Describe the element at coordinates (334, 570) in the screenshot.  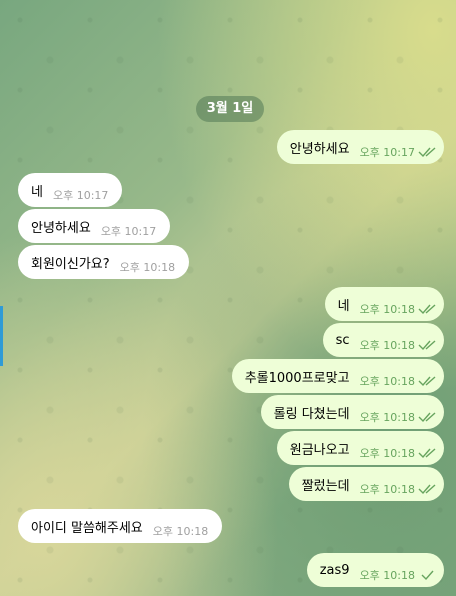
I see `message-text: zas9` at that location.